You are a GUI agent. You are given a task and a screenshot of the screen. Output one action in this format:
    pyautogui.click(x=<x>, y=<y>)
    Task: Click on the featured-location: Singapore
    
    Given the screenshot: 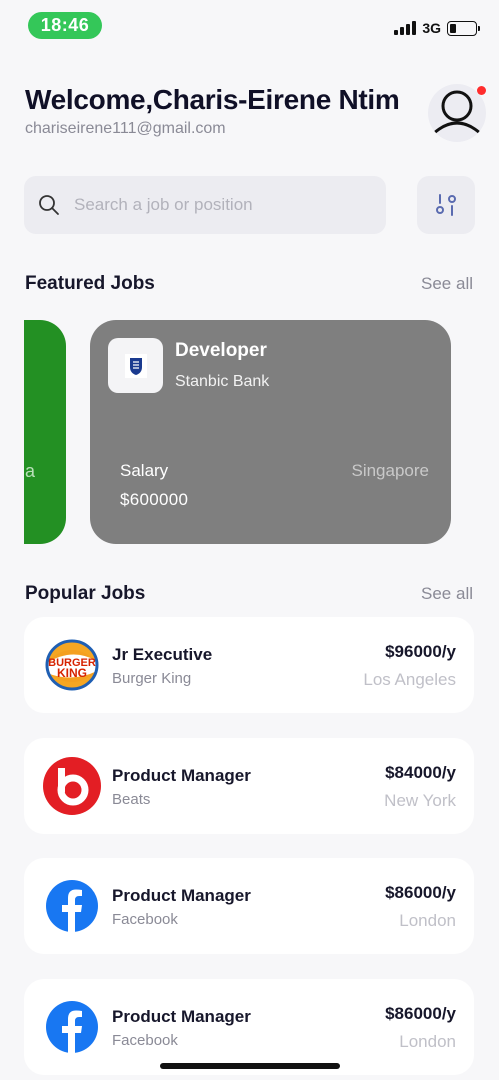 What is the action you would take?
    pyautogui.click(x=390, y=470)
    